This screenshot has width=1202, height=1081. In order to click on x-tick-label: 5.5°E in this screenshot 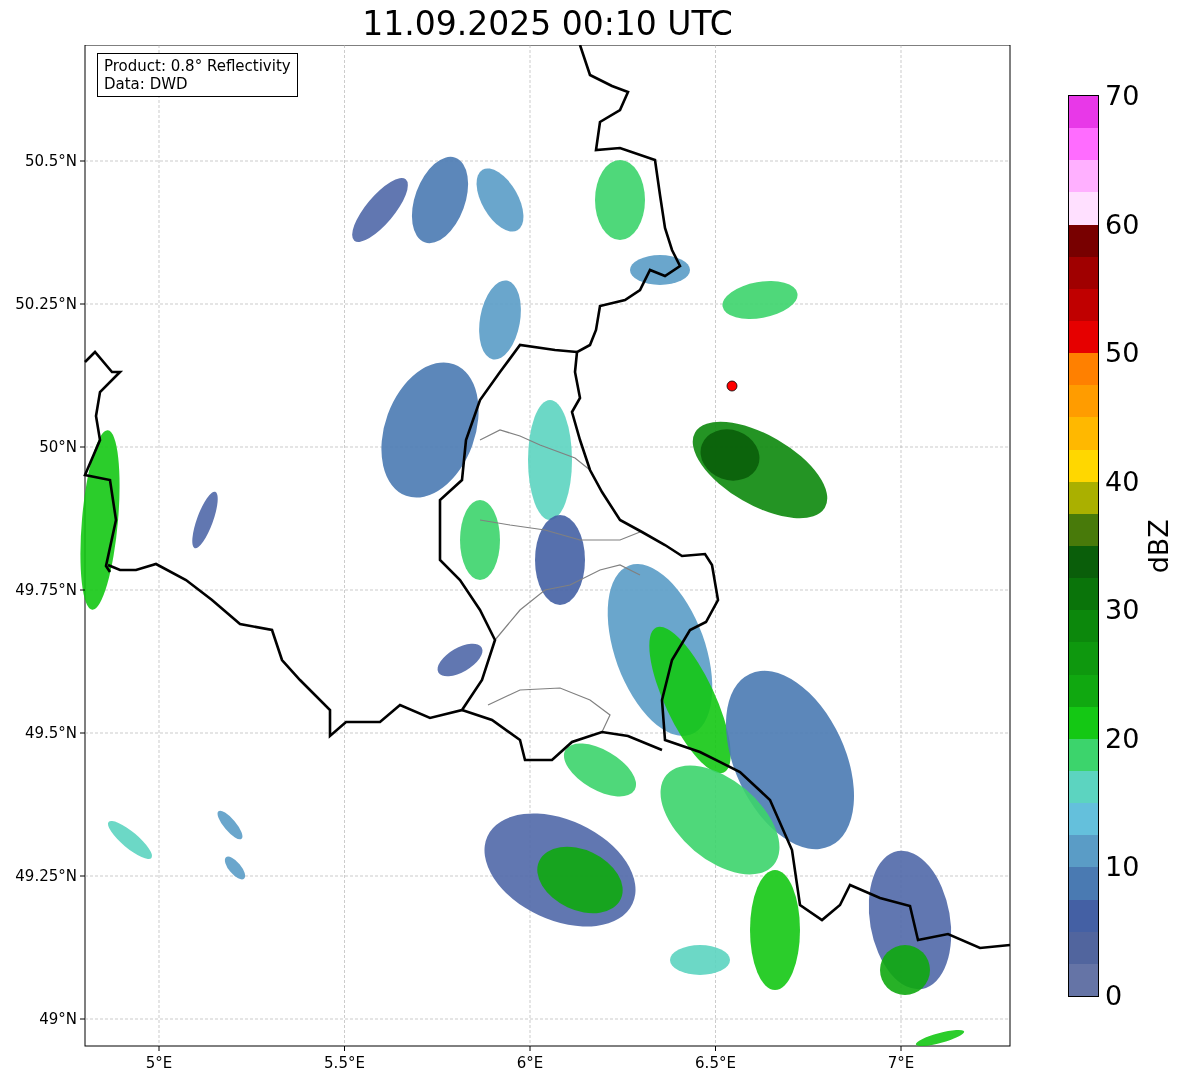, I will do `click(344, 1063)`.